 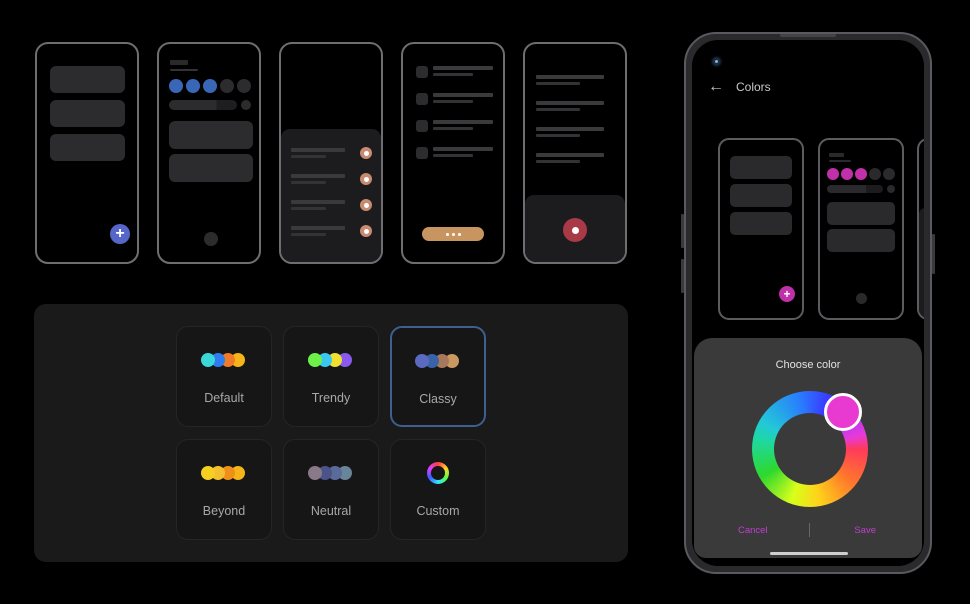 I want to click on dialog-title: Choose color, so click(x=808, y=365).